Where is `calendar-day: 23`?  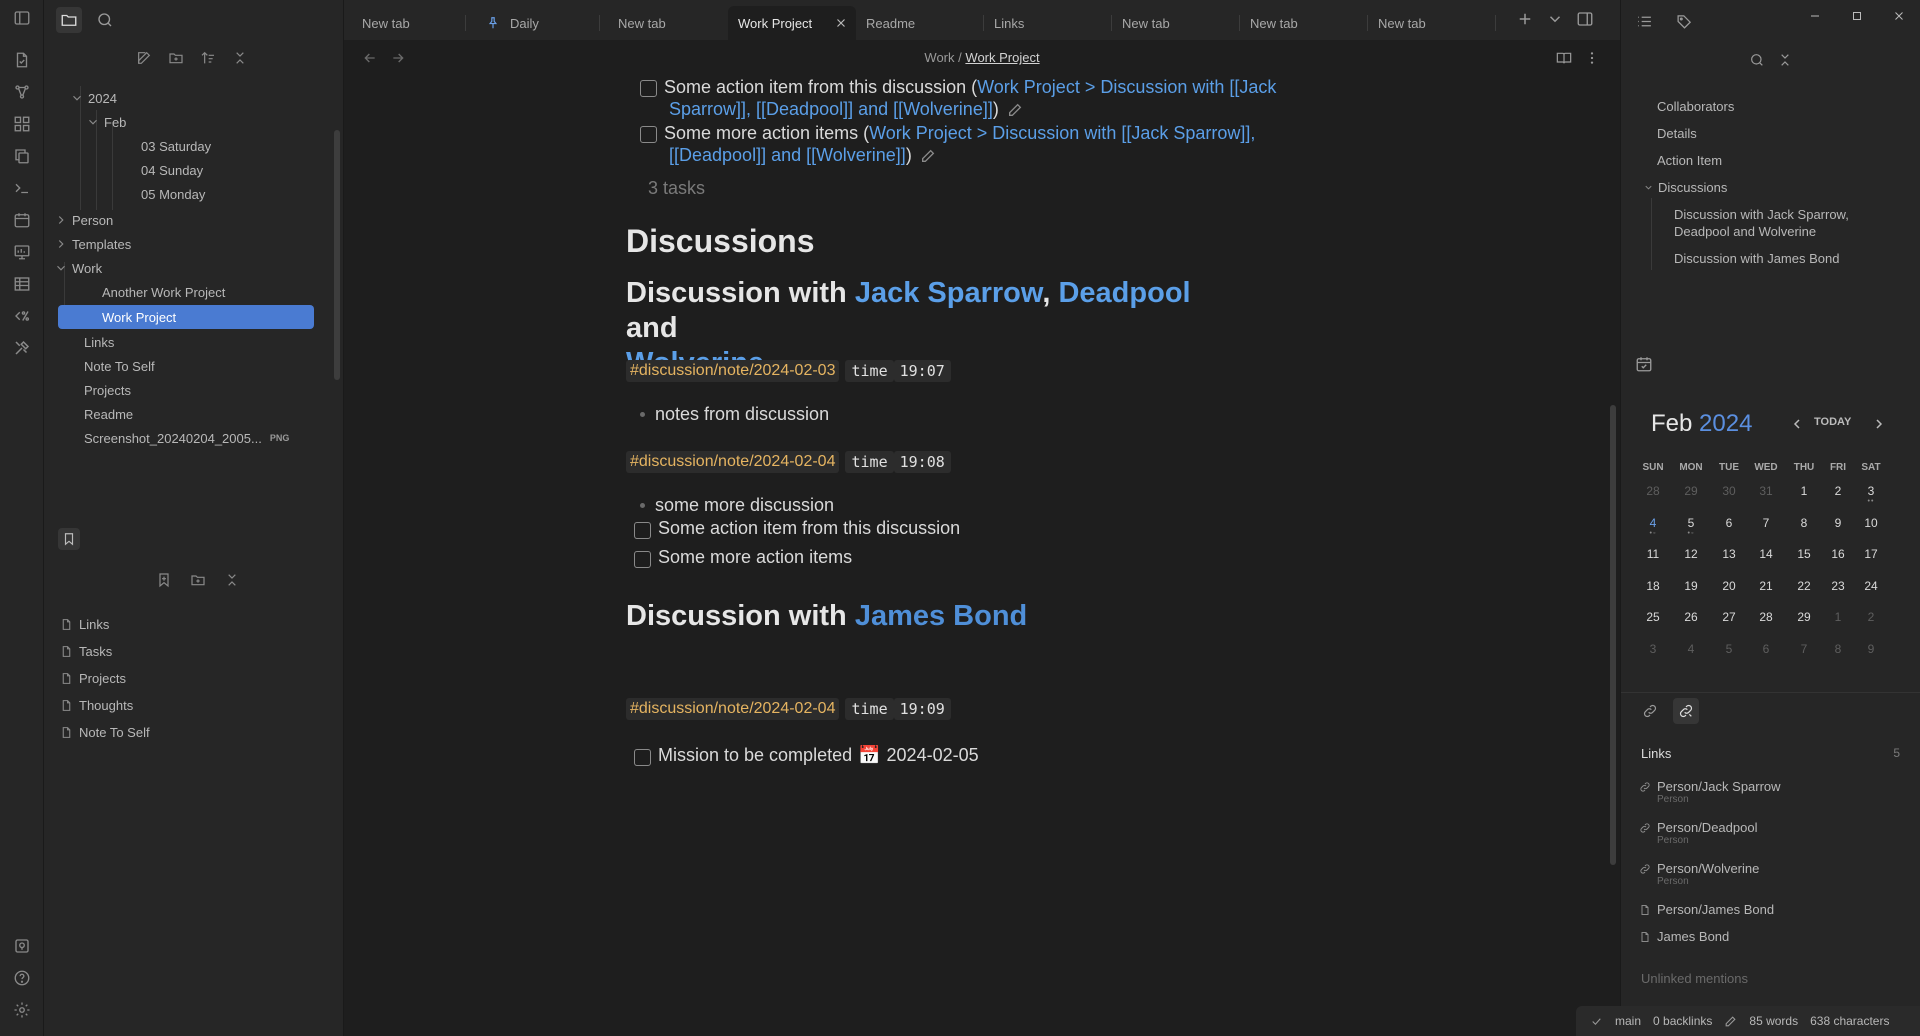
calendar-day: 23 is located at coordinates (1838, 586).